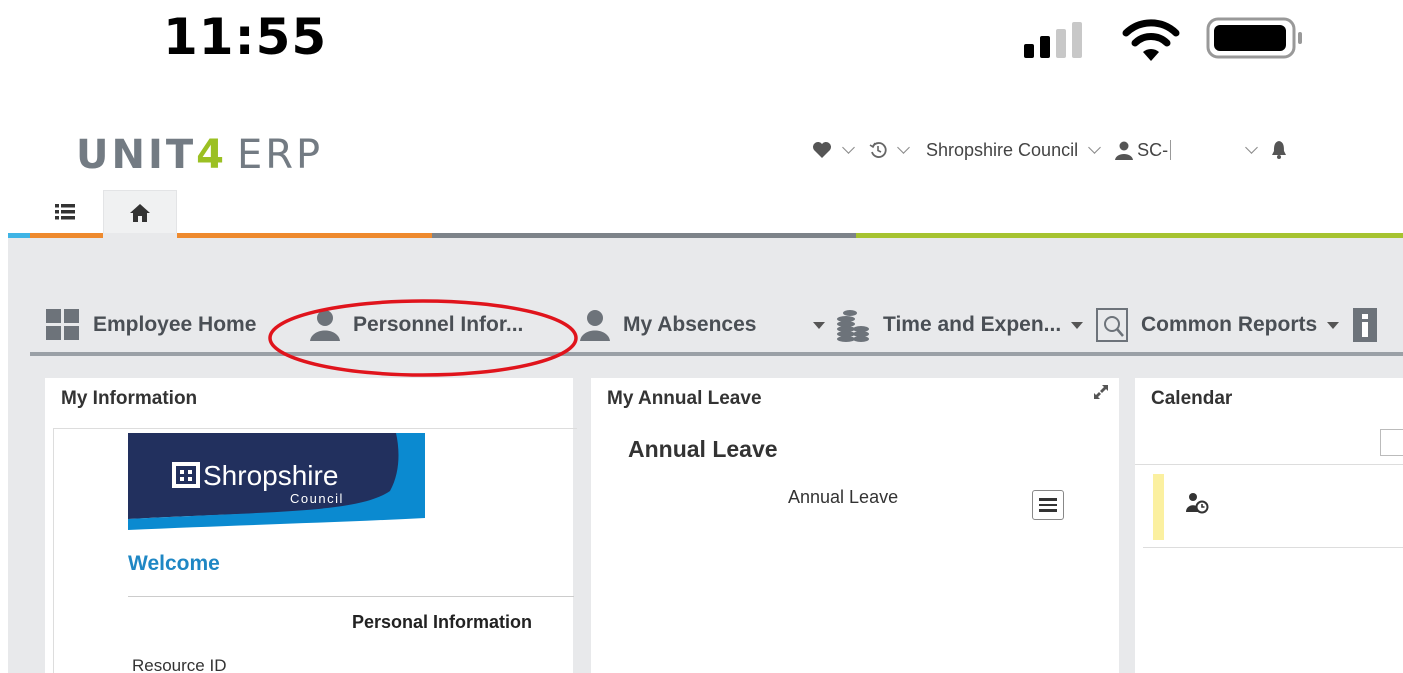 The width and height of the screenshot is (1403, 673). I want to click on battery-icon, so click(1254, 38).